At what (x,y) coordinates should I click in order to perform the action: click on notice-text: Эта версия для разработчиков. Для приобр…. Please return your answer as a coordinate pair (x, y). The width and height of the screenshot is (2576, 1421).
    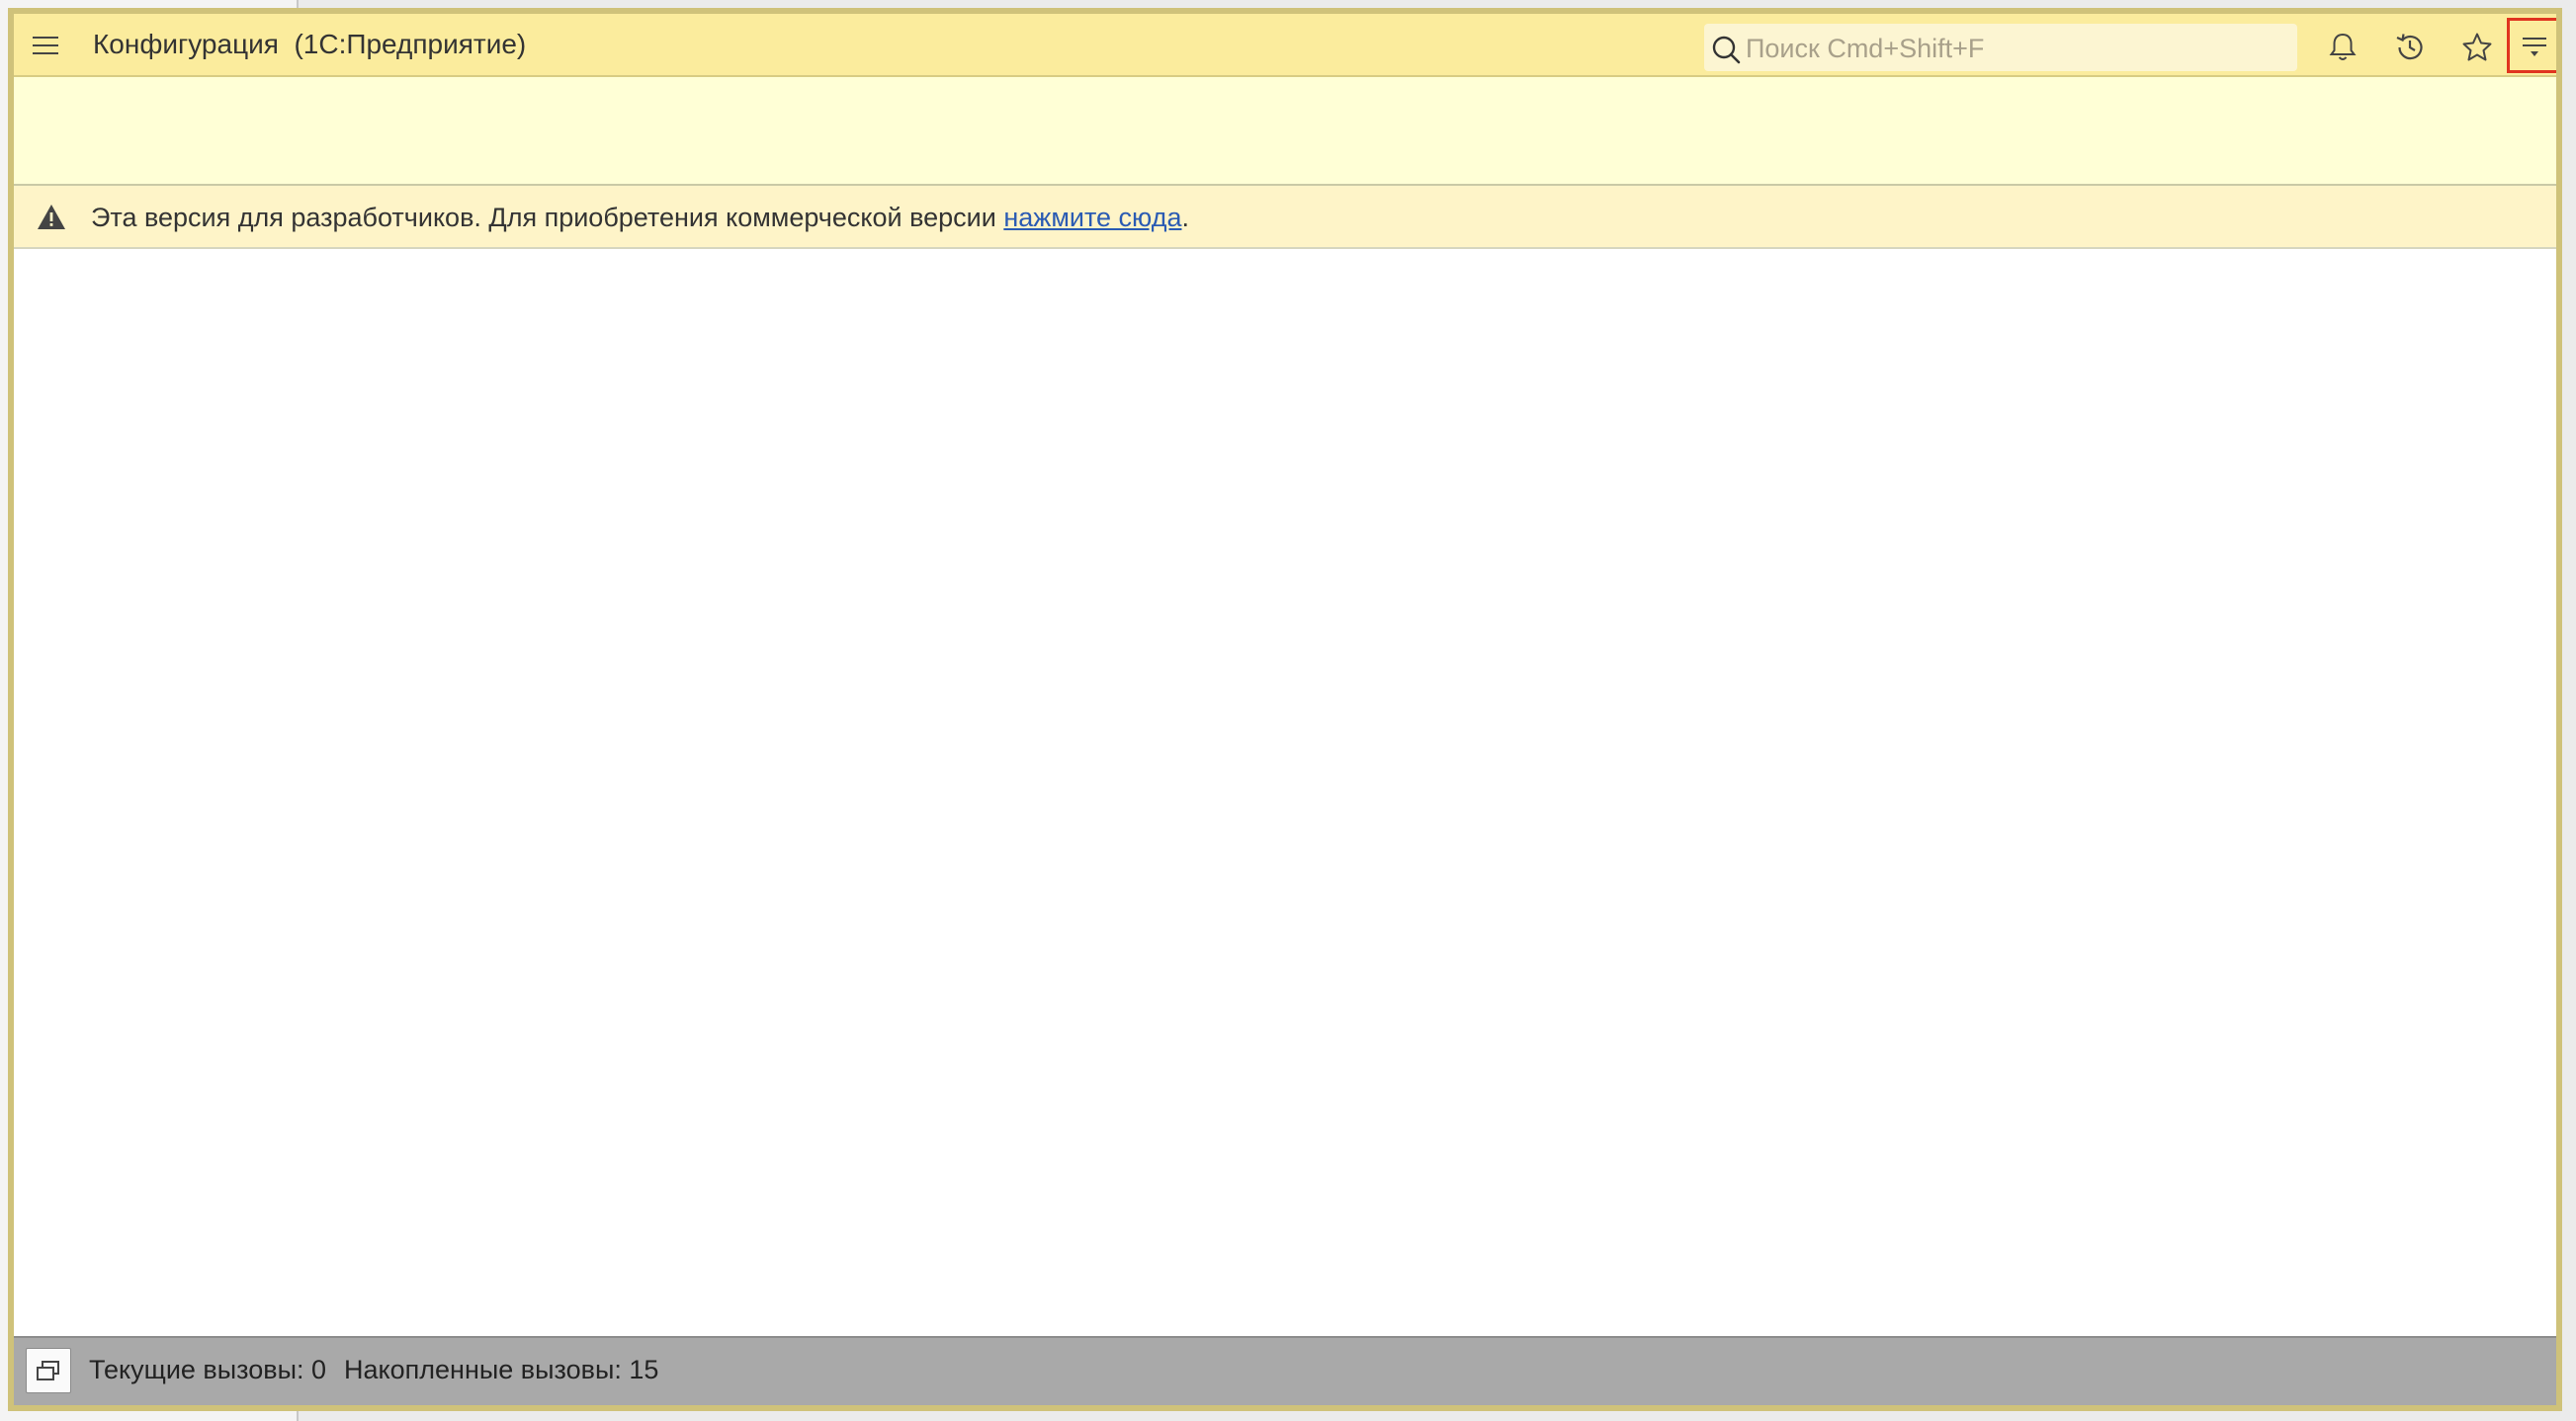
    Looking at the image, I should click on (640, 217).